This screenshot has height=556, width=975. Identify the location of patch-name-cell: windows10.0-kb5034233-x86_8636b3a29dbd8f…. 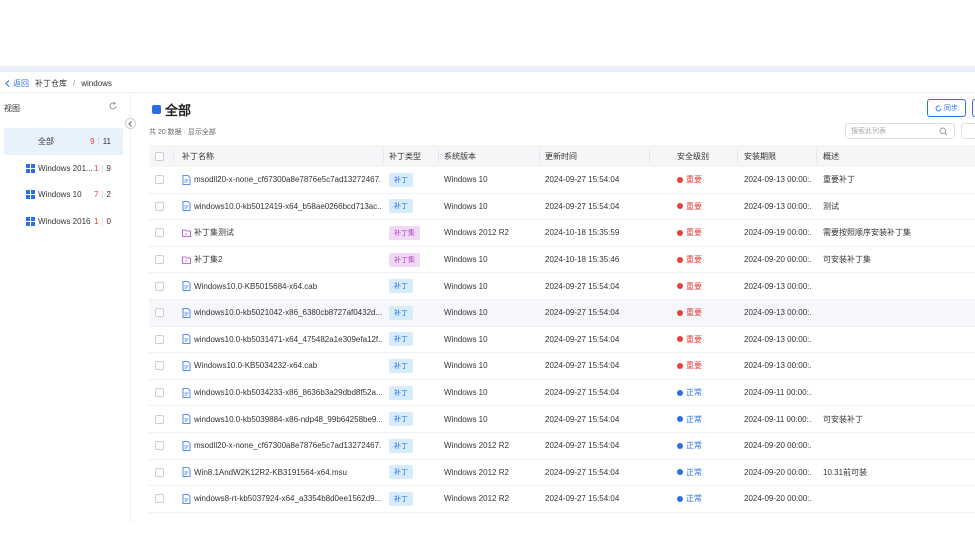
(282, 392).